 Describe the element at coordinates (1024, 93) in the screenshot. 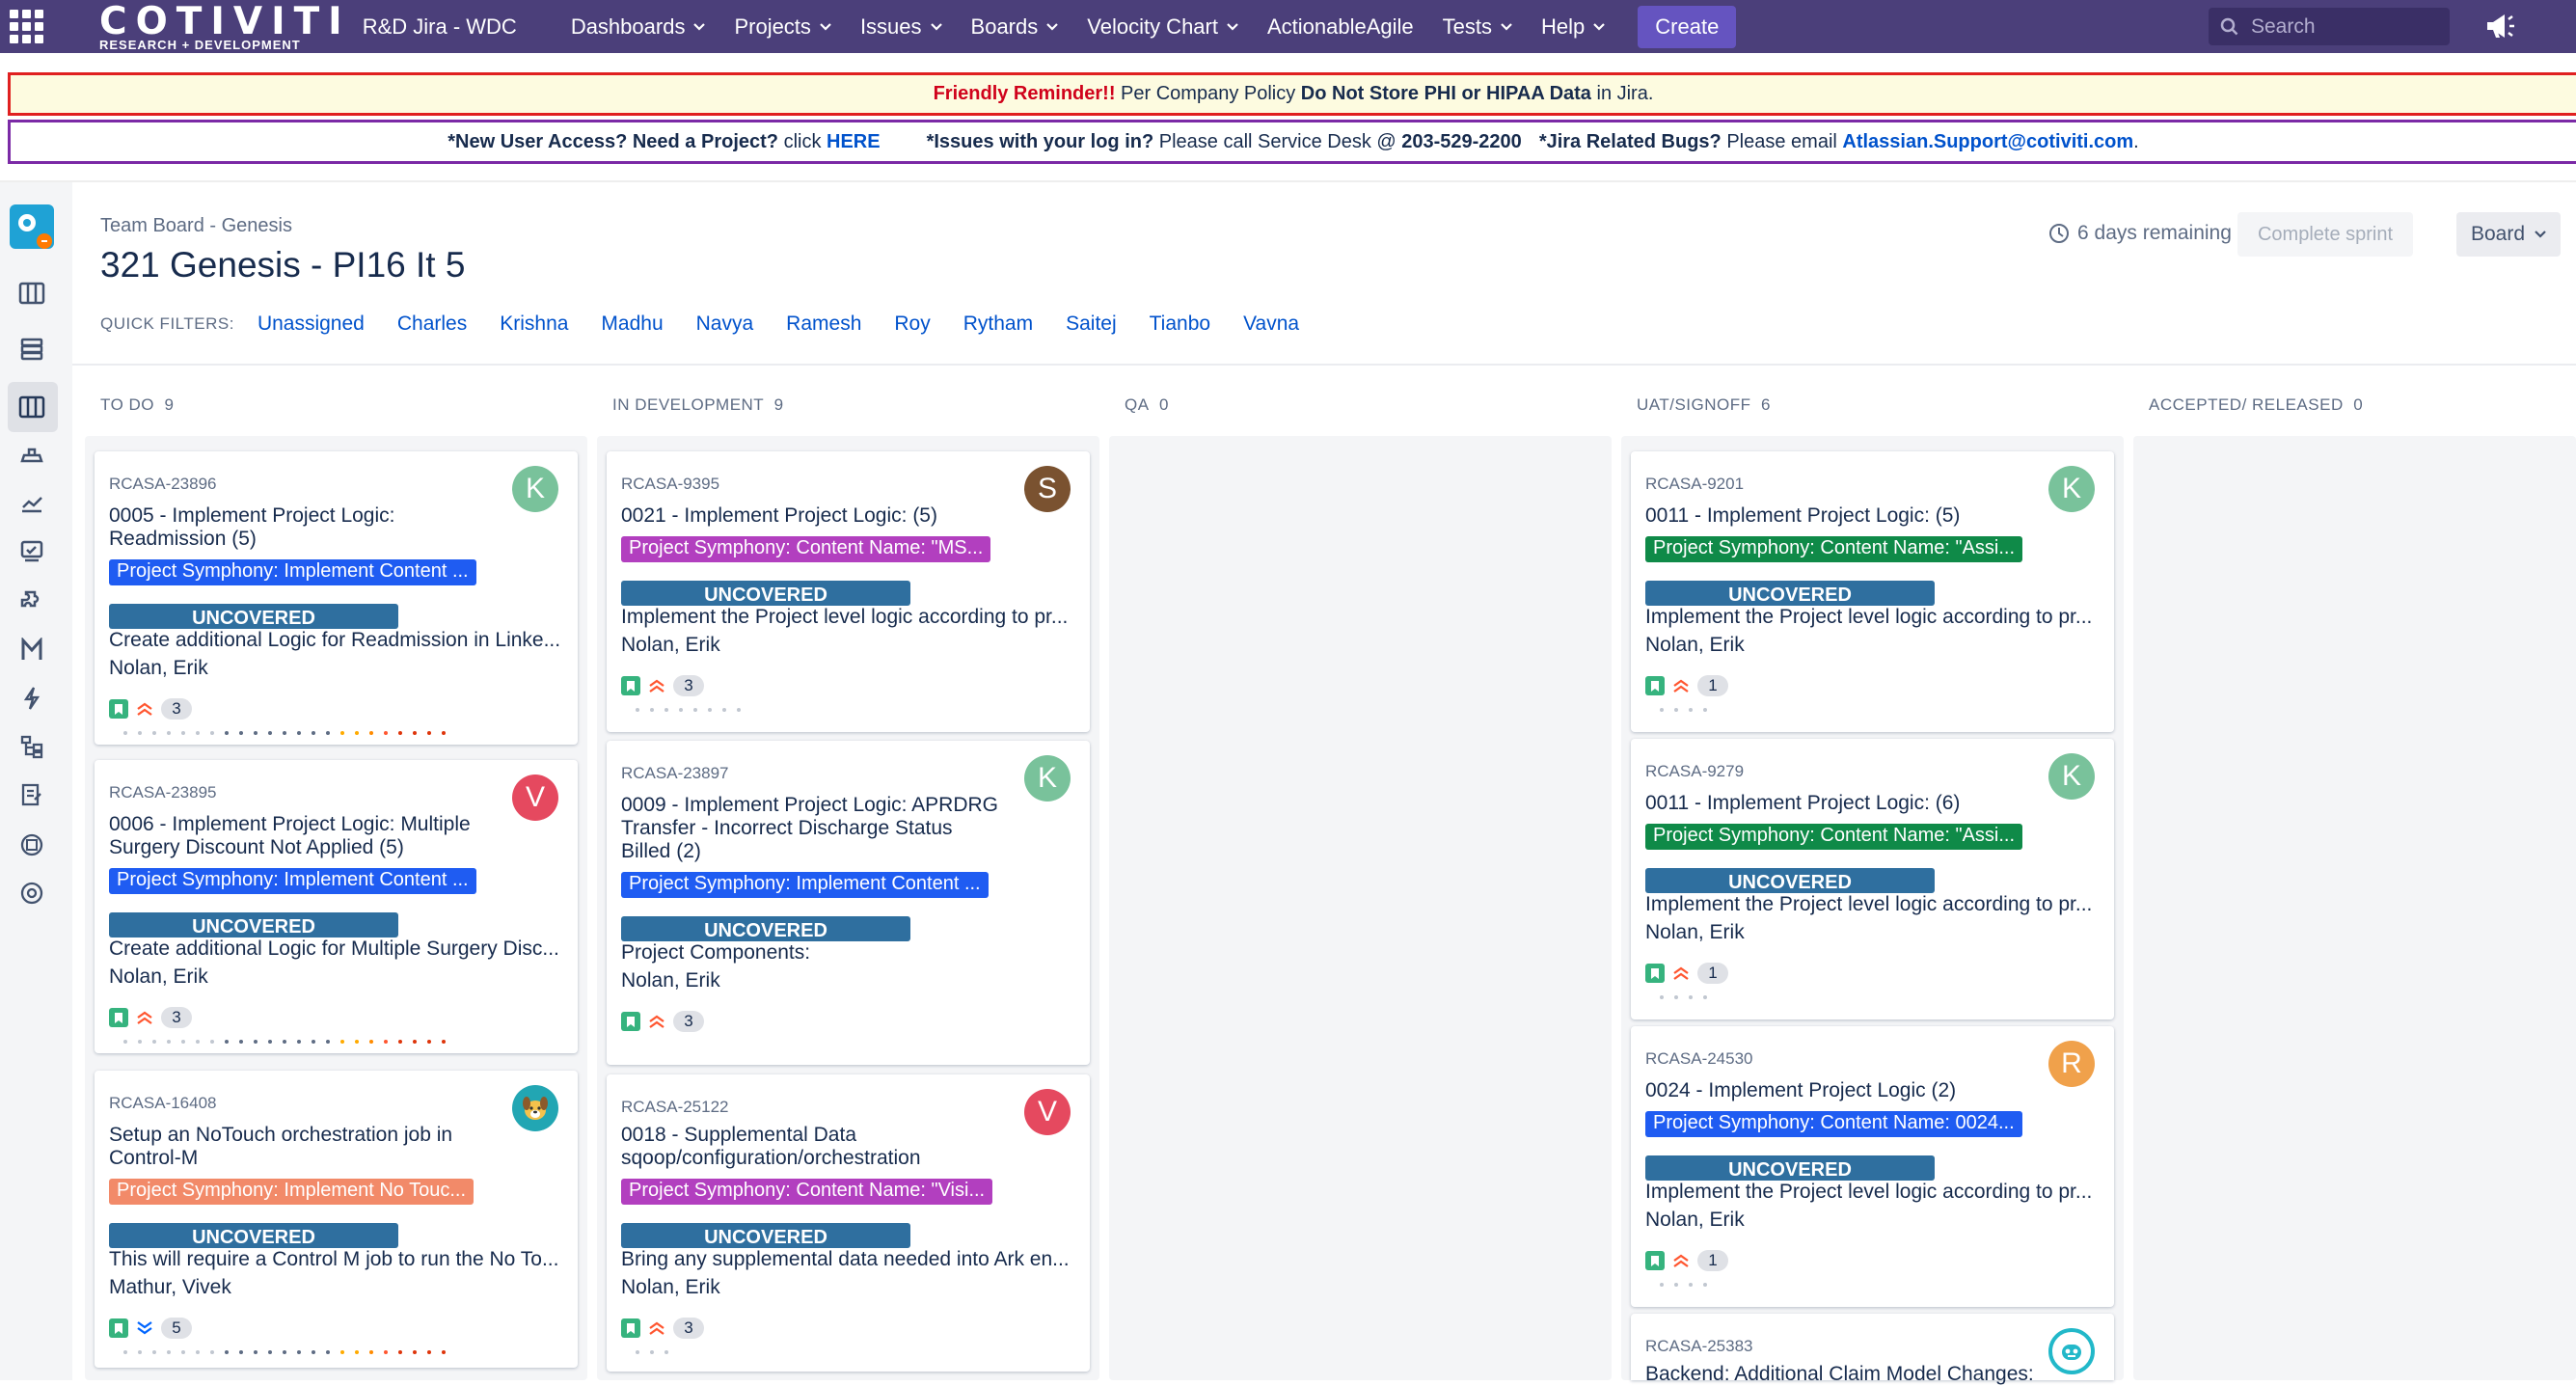

I see `reminder-label: Friendly Reminder!!` at that location.